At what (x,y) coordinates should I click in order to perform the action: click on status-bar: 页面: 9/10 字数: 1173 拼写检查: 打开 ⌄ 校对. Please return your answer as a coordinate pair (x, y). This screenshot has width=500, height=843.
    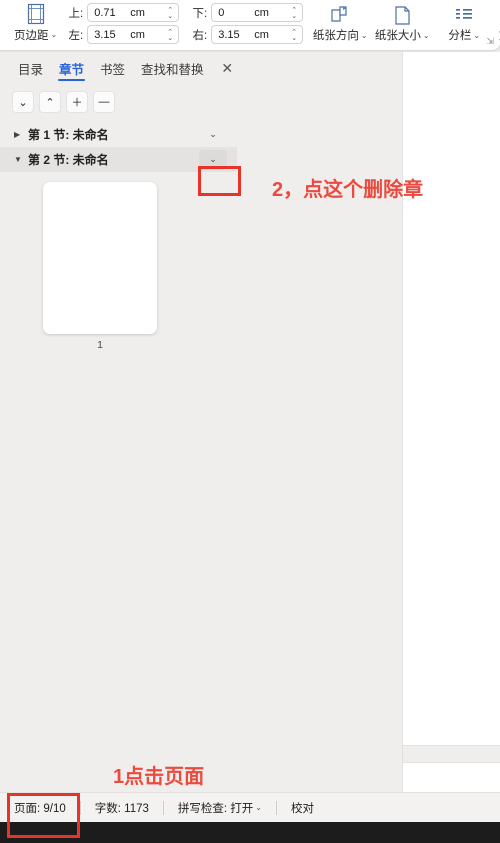
    Looking at the image, I should click on (250, 807).